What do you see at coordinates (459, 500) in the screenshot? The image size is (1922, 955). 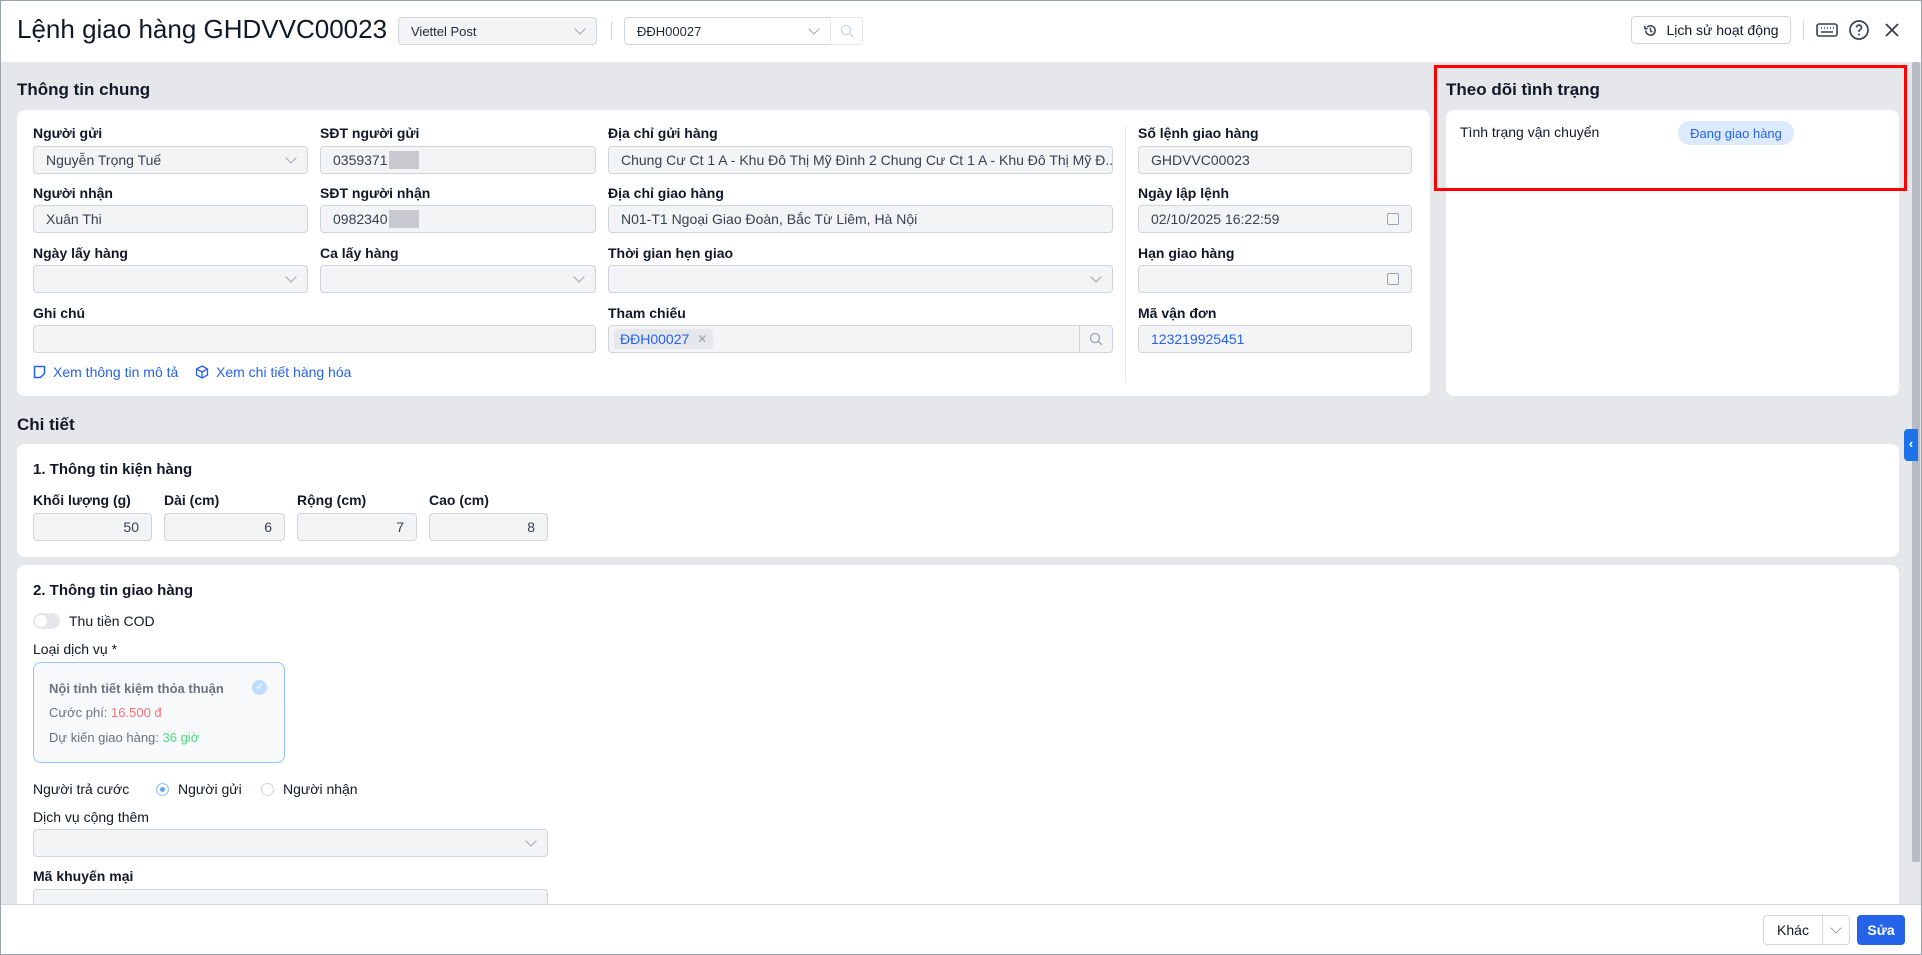 I see `height-label: Cao (cm)` at bounding box center [459, 500].